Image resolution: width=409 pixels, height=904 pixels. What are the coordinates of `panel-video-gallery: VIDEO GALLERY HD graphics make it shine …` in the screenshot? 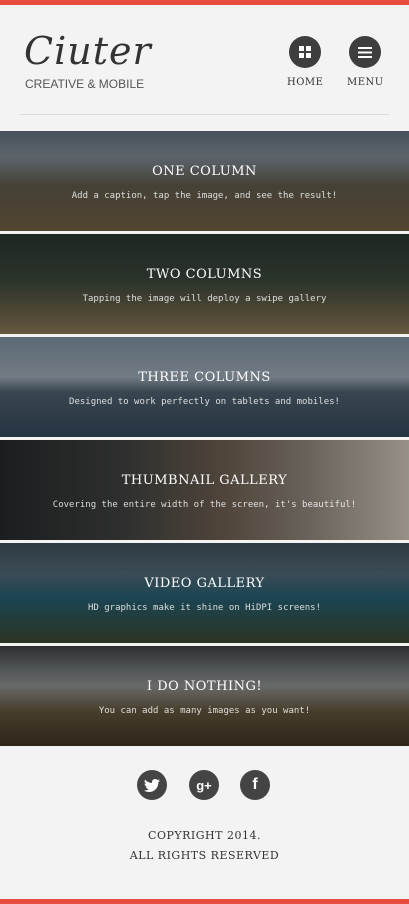 It's located at (204, 593).